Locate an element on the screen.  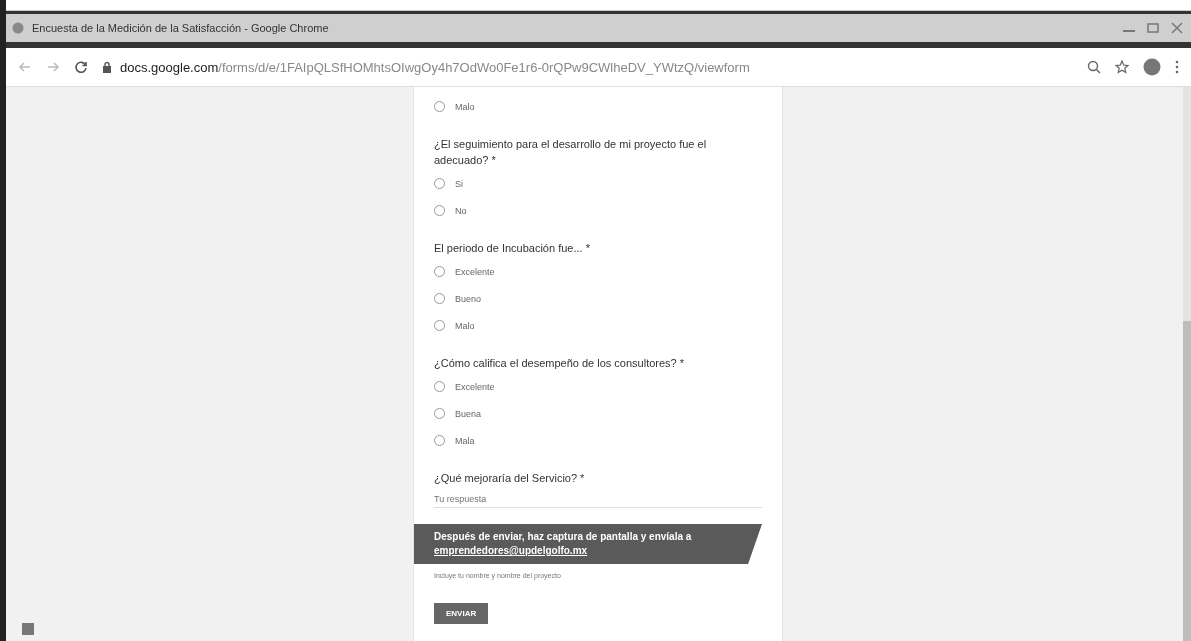
option-label: Mala is located at coordinates (465, 440).